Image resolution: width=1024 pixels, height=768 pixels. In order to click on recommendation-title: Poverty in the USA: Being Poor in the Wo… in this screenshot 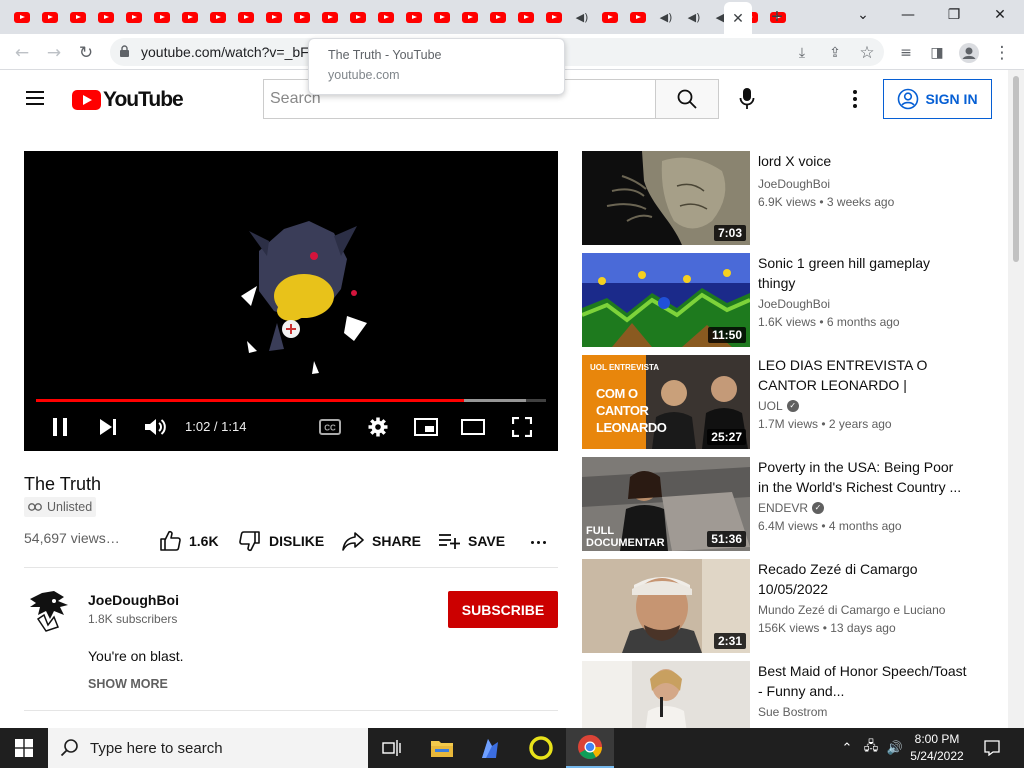, I will do `click(863, 477)`.